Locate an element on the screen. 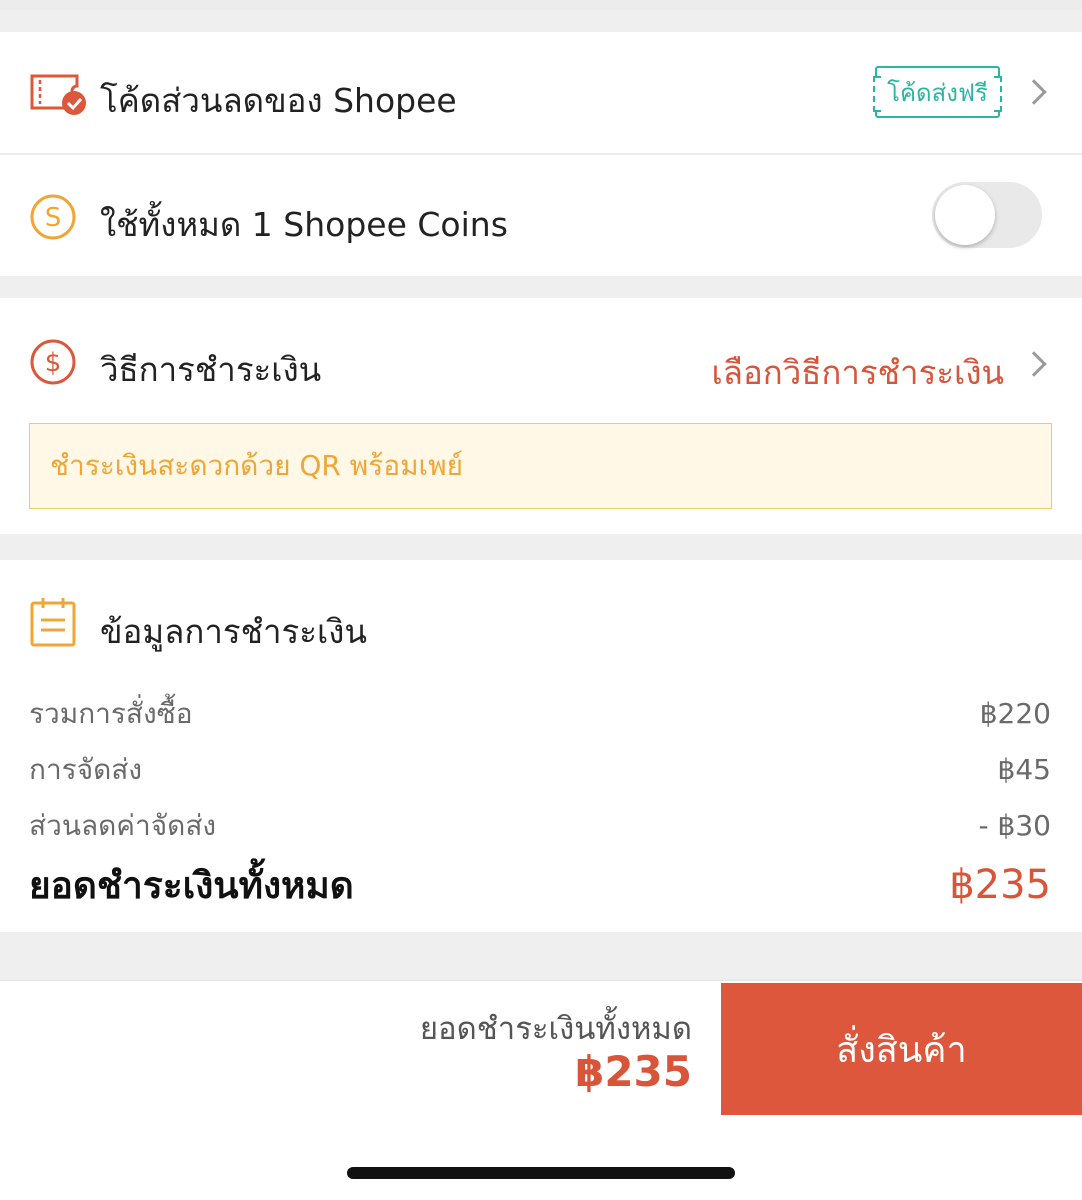 Image resolution: width=1082 pixels, height=1200 pixels. shopee-coins-row: S ใช้ทั้งหมด 1 Shopee Coins is located at coordinates (541, 215).